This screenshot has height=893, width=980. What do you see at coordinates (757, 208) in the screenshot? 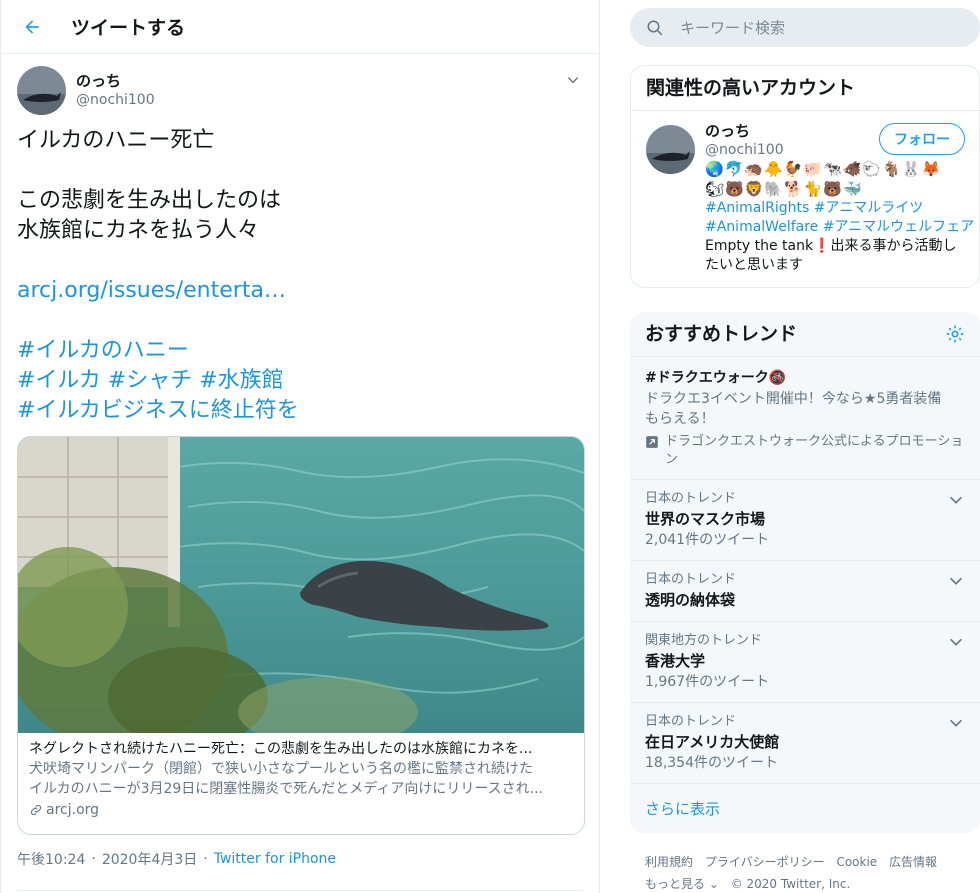
I see `hashtag-link: #AnimalRights` at bounding box center [757, 208].